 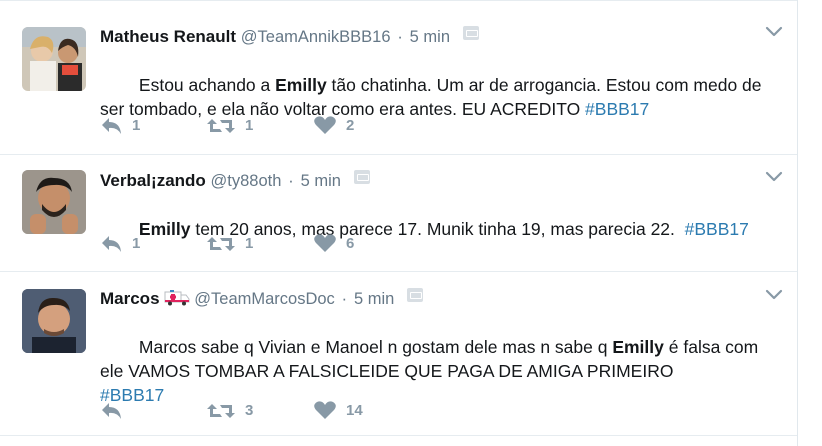 I want to click on like-button: 6, so click(x=367, y=243).